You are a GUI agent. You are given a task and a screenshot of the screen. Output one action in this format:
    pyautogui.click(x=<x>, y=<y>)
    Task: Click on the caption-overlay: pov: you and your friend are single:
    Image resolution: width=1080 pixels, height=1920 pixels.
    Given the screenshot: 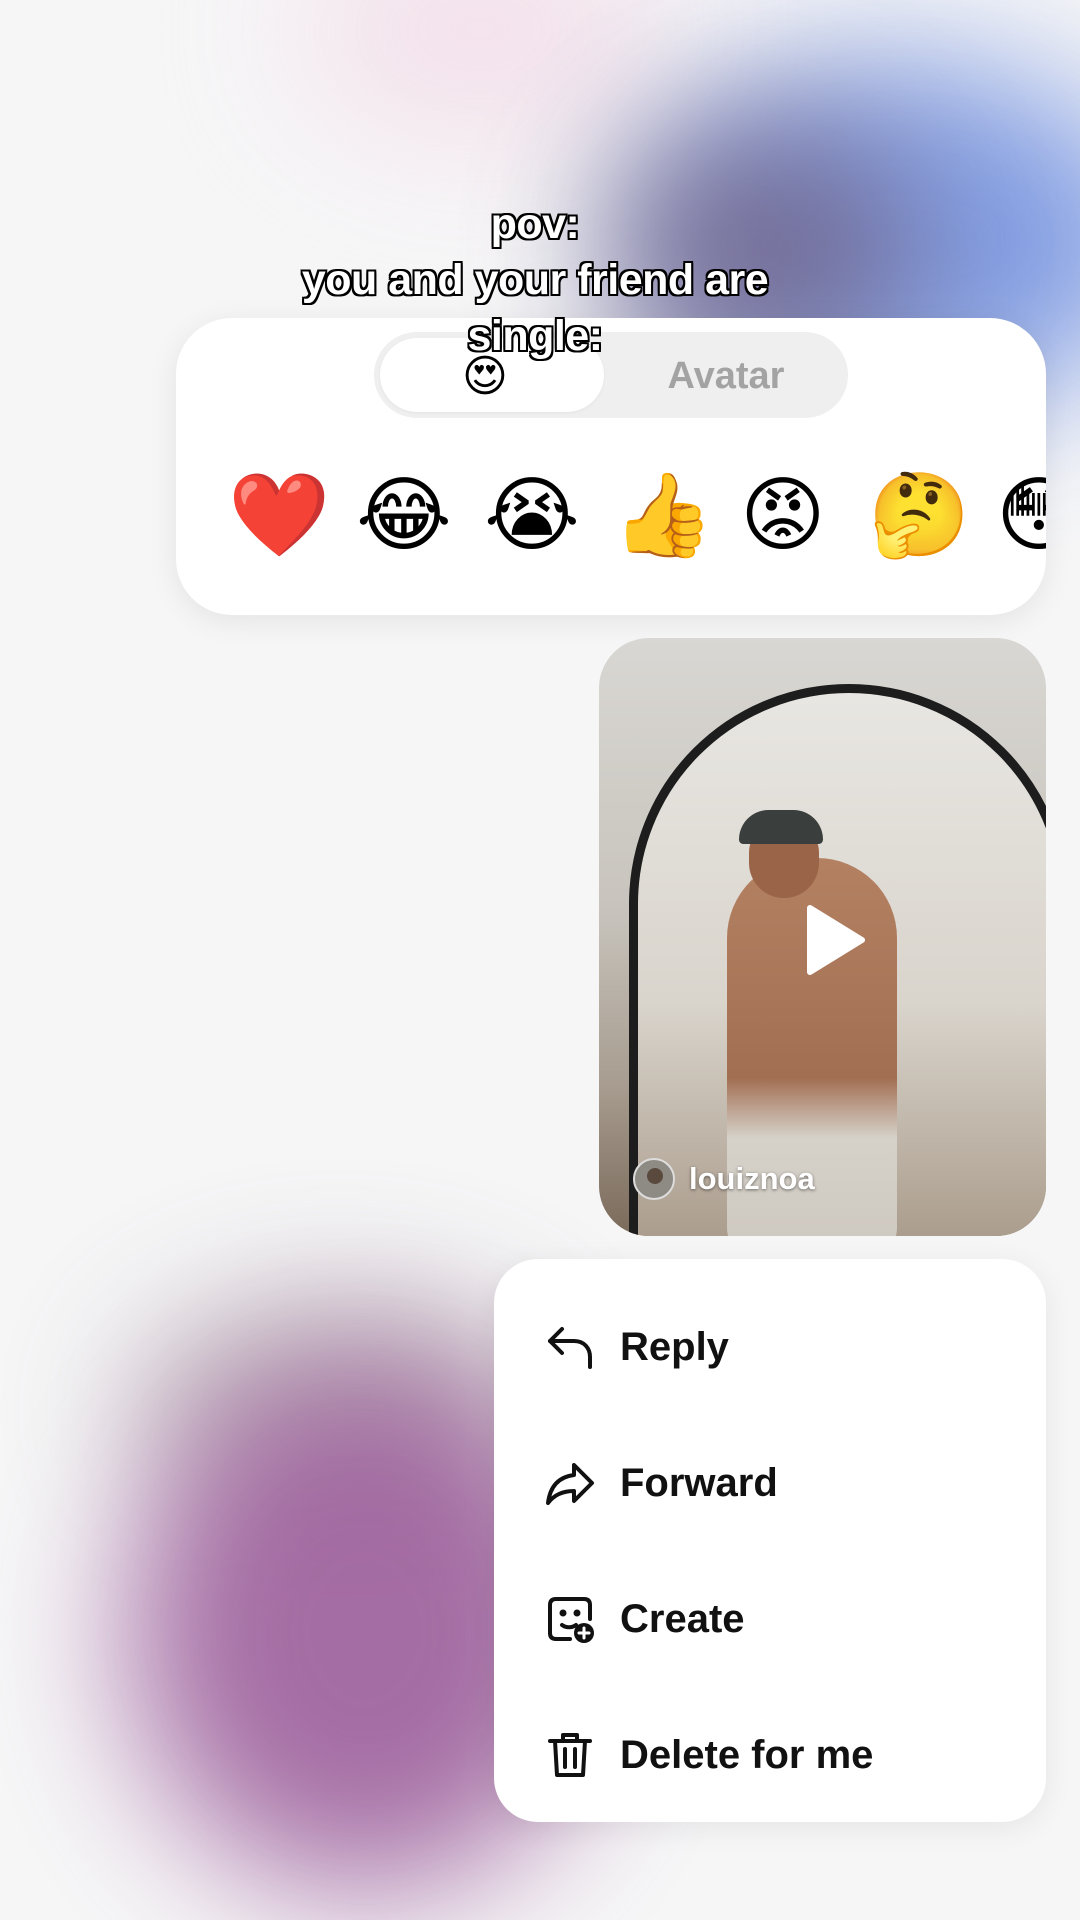 What is the action you would take?
    pyautogui.click(x=535, y=280)
    